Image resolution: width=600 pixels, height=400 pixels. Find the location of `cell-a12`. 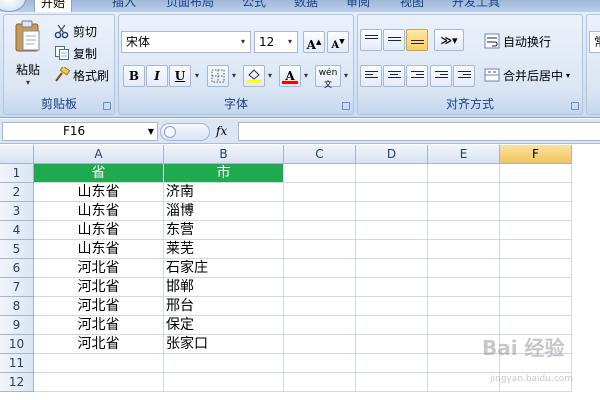

cell-a12 is located at coordinates (99, 382).